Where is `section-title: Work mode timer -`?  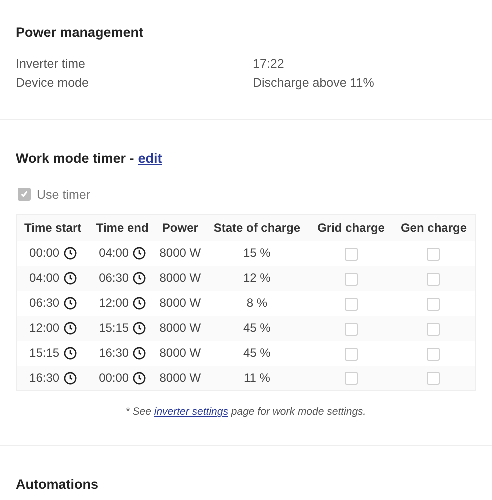 section-title: Work mode timer - is located at coordinates (75, 159).